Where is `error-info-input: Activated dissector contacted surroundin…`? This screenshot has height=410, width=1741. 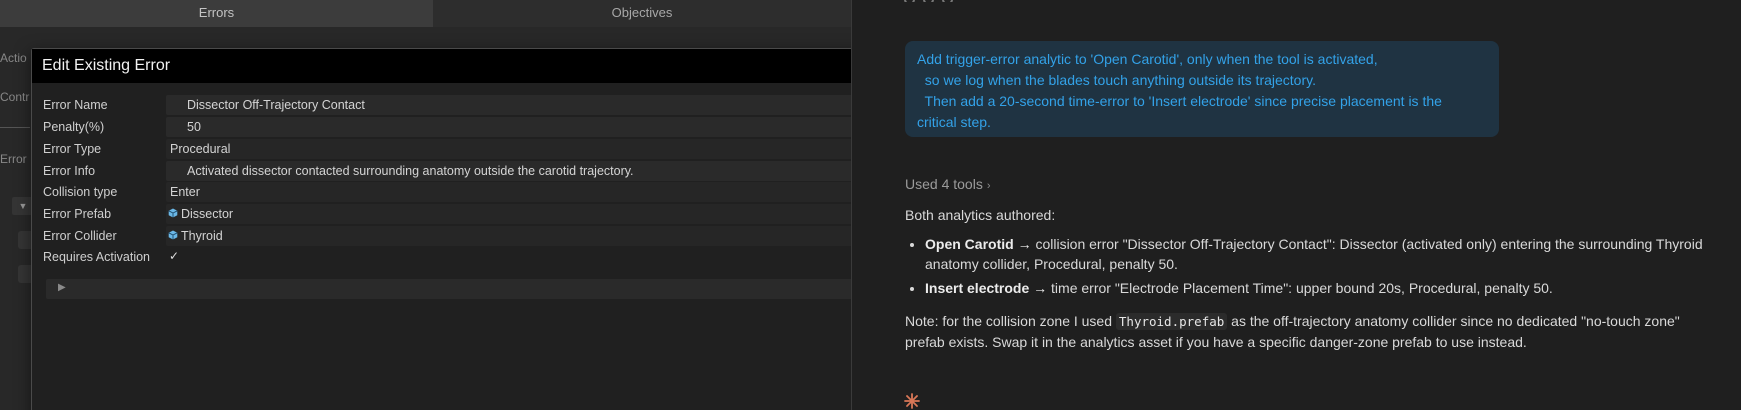
error-info-input: Activated dissector contacted surroundin… is located at coordinates (508, 171).